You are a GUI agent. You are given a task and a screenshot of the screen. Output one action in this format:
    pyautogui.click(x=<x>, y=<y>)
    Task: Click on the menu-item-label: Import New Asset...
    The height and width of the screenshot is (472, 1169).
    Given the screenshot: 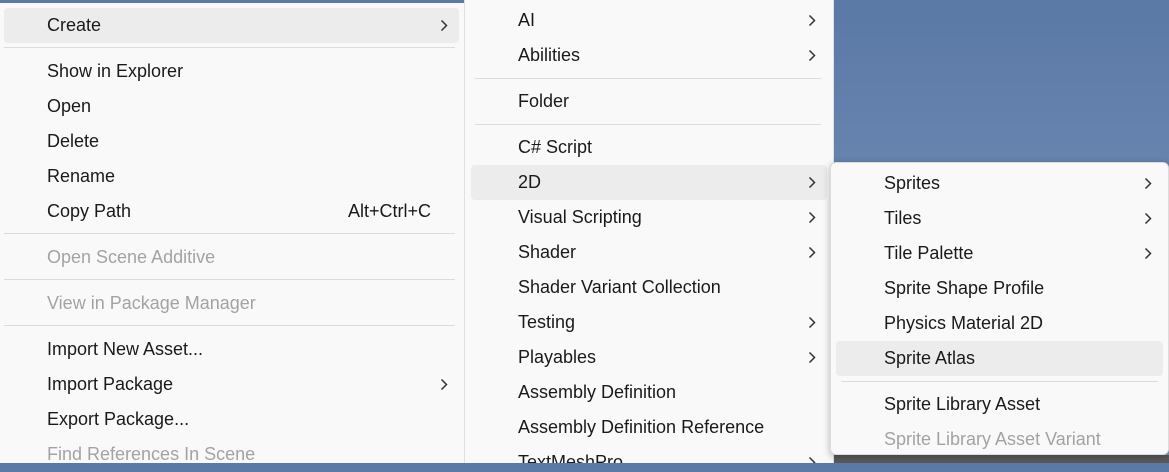 What is the action you would take?
    pyautogui.click(x=125, y=349)
    